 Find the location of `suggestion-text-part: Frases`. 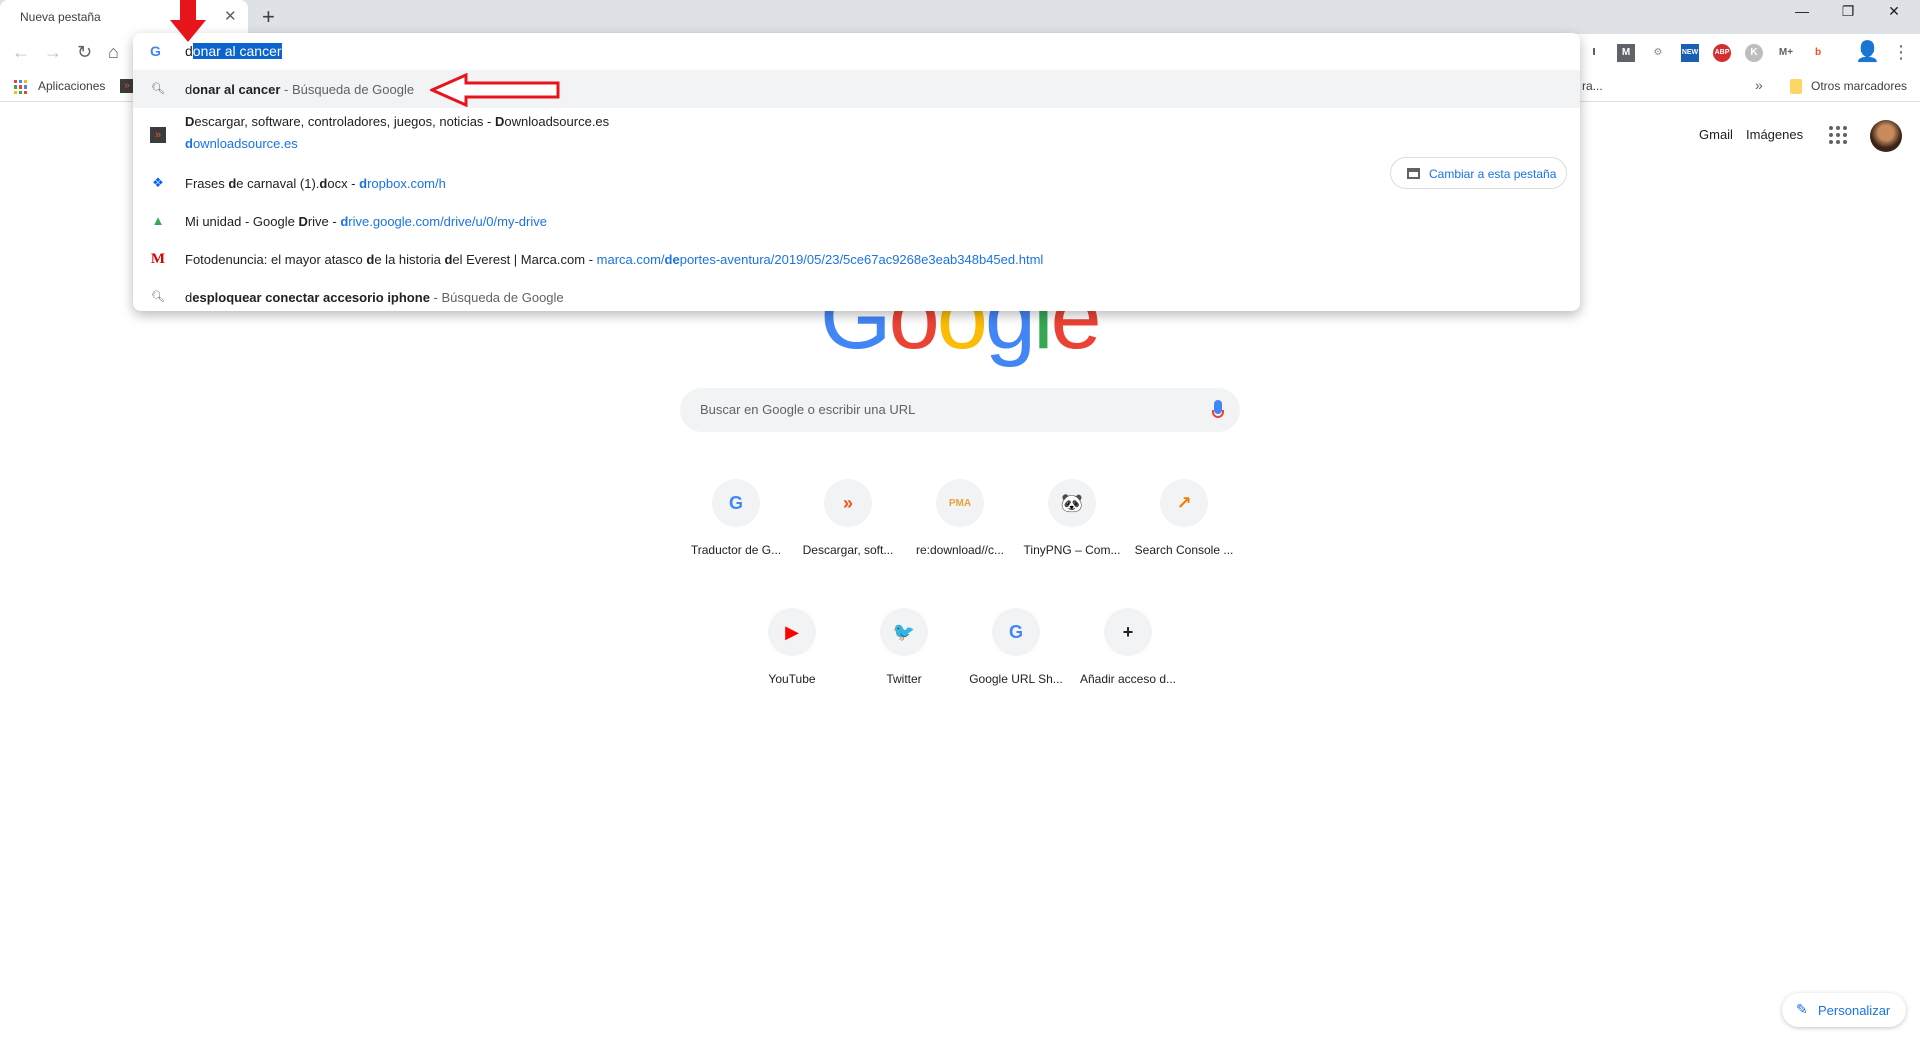

suggestion-text-part: Frases is located at coordinates (207, 183).